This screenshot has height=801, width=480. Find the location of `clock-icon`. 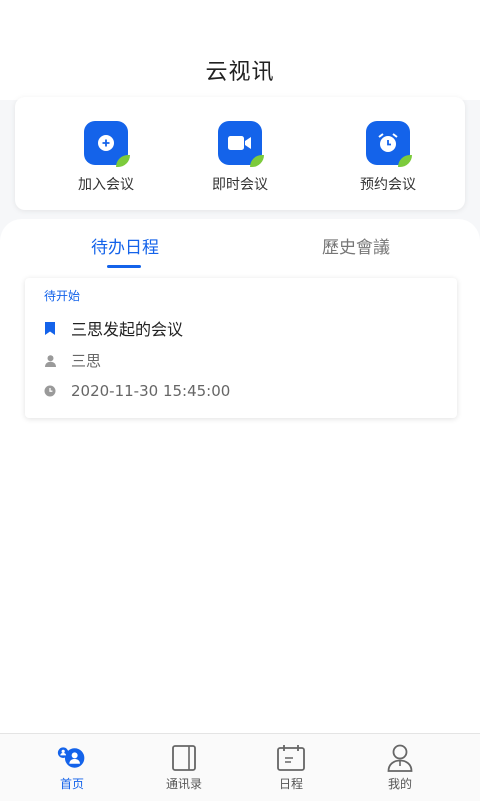

clock-icon is located at coordinates (50, 391).